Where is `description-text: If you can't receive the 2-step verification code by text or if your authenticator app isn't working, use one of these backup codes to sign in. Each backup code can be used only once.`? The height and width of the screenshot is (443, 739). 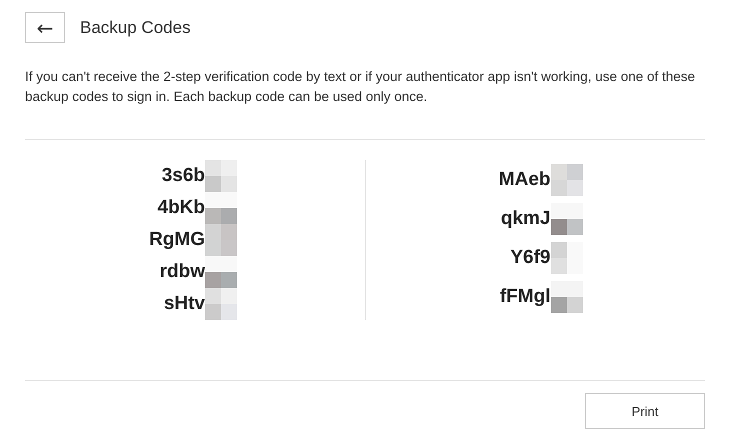 description-text: If you can't receive the 2-step verification code by text or if your authenticator app isn't working, use one of these backup codes to sign in. Each backup code can be used only once. is located at coordinates (360, 87).